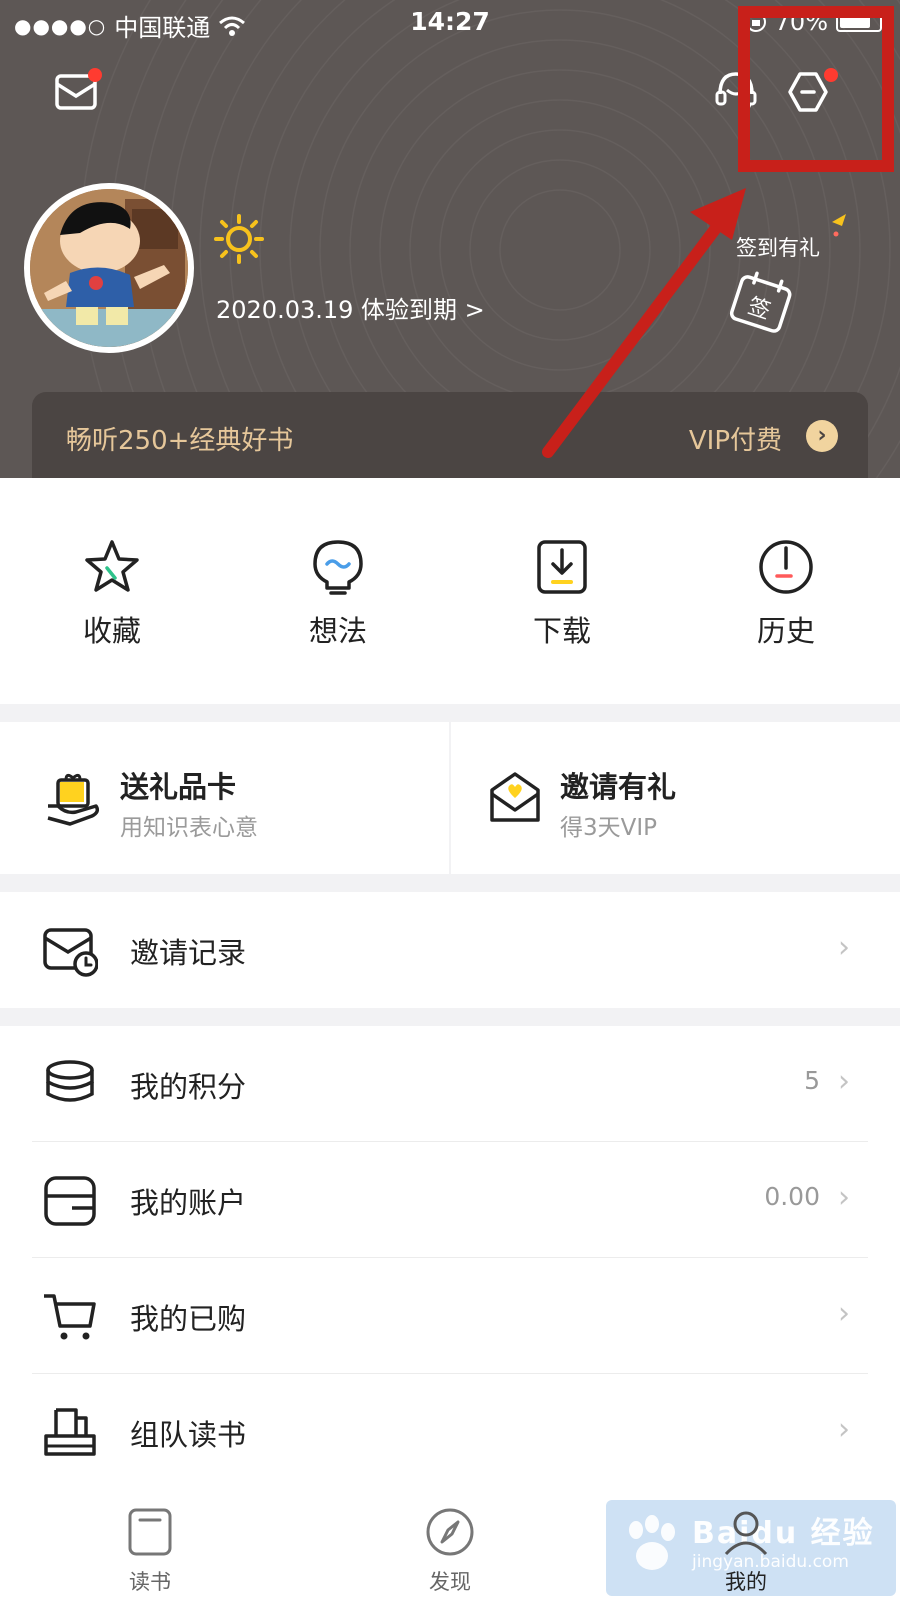 This screenshot has width=900, height=1600. What do you see at coordinates (337, 631) in the screenshot?
I see `quick-action-label: 想法` at bounding box center [337, 631].